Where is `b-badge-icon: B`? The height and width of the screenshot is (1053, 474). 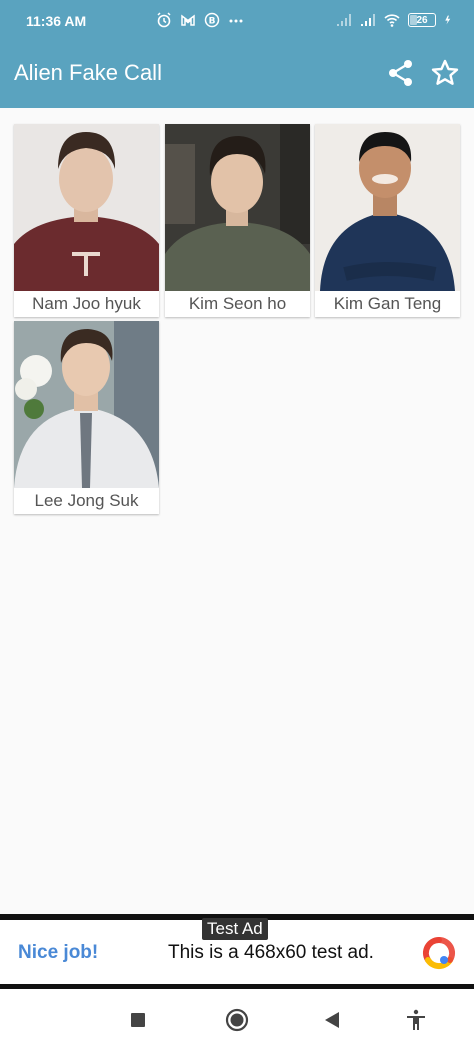 b-badge-icon: B is located at coordinates (212, 20).